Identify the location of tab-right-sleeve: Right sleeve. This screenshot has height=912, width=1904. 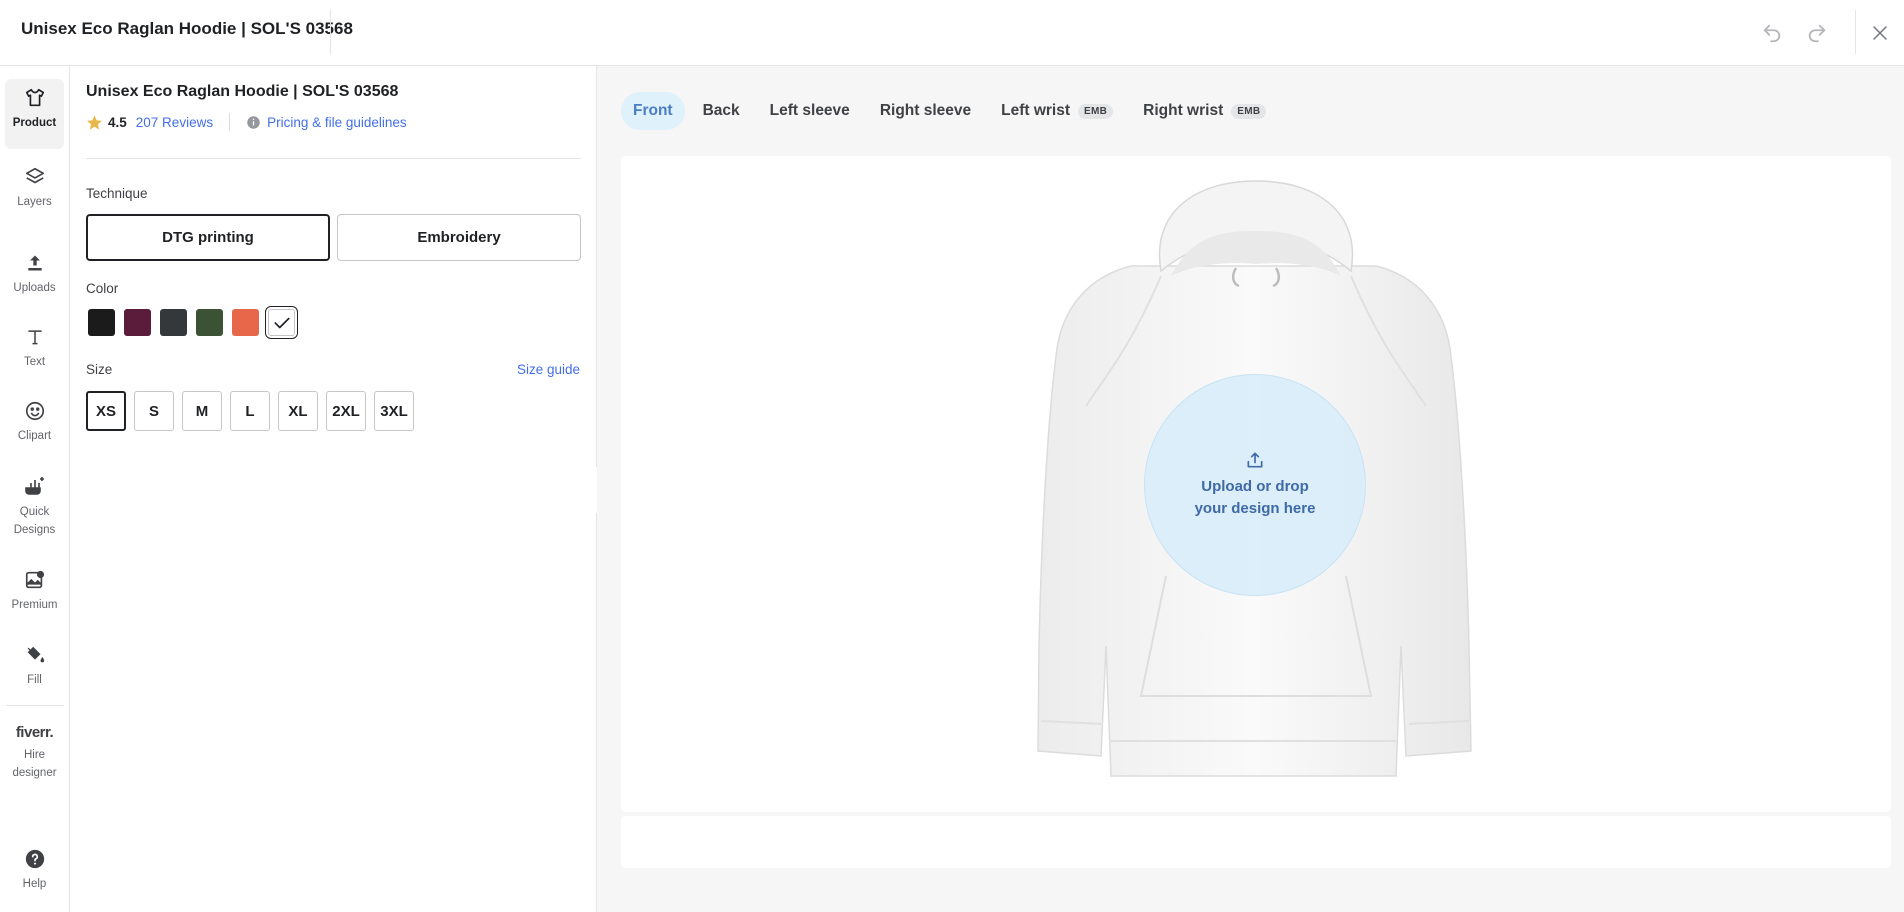
(925, 111).